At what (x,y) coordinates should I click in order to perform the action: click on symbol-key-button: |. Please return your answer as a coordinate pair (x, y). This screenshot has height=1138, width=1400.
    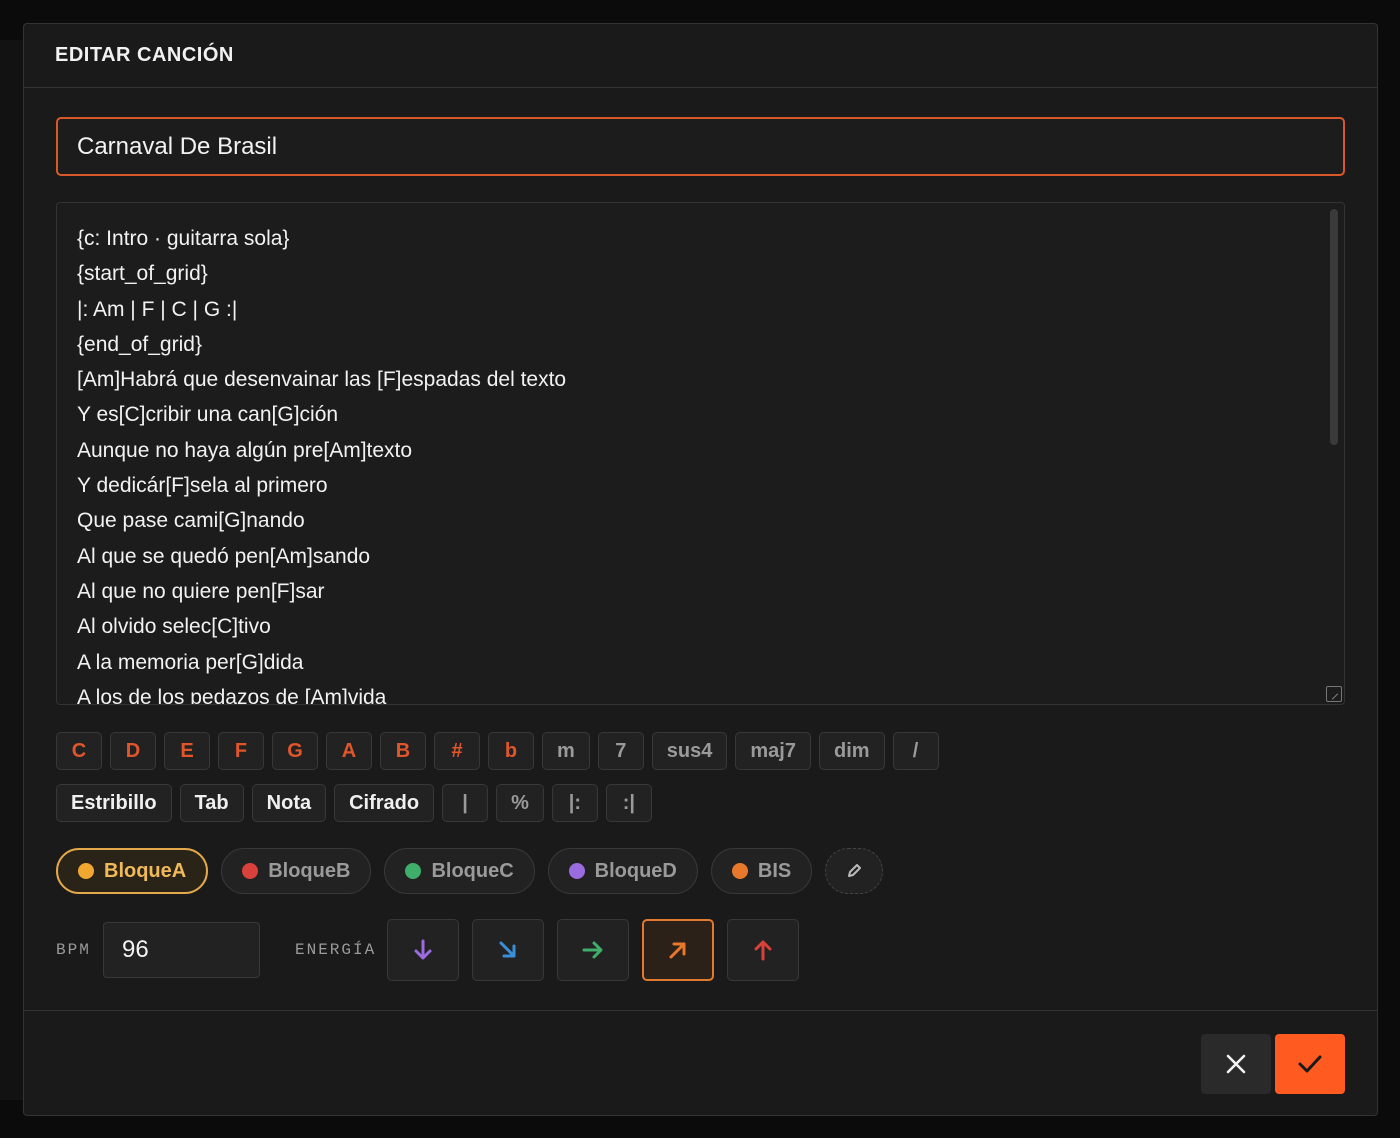
    Looking at the image, I should click on (465, 803).